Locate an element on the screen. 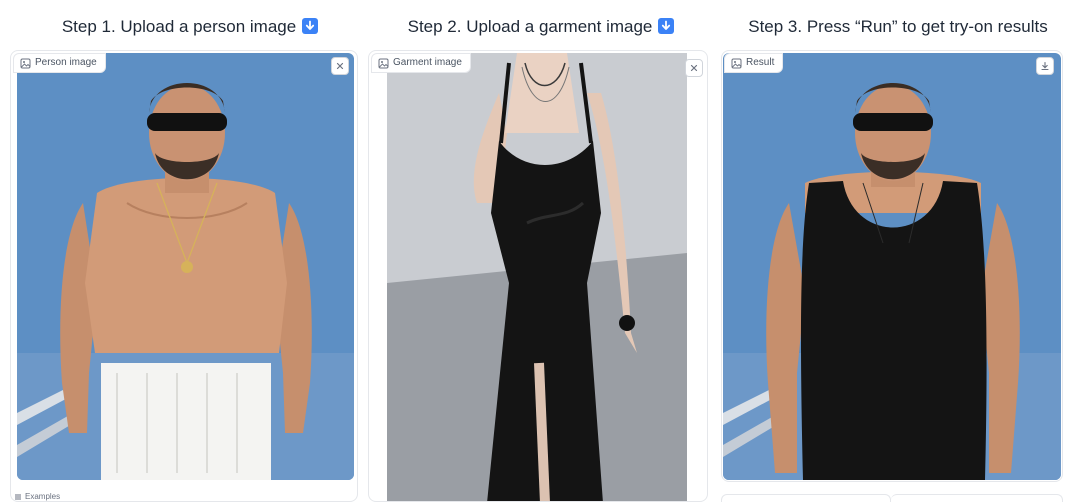 This screenshot has width=1080, height=502. person-image-label: Person image is located at coordinates (59, 63).